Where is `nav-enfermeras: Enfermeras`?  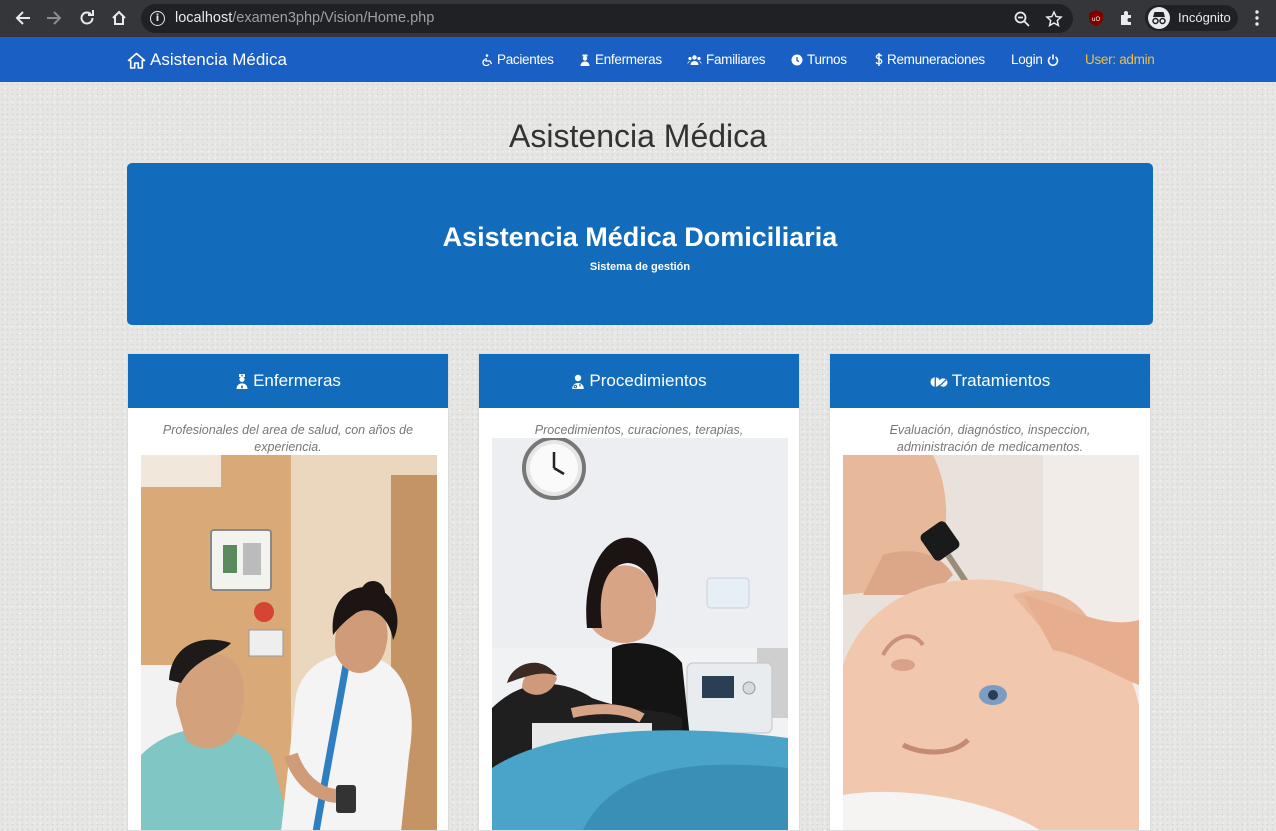
nav-enfermeras: Enfermeras is located at coordinates (620, 59).